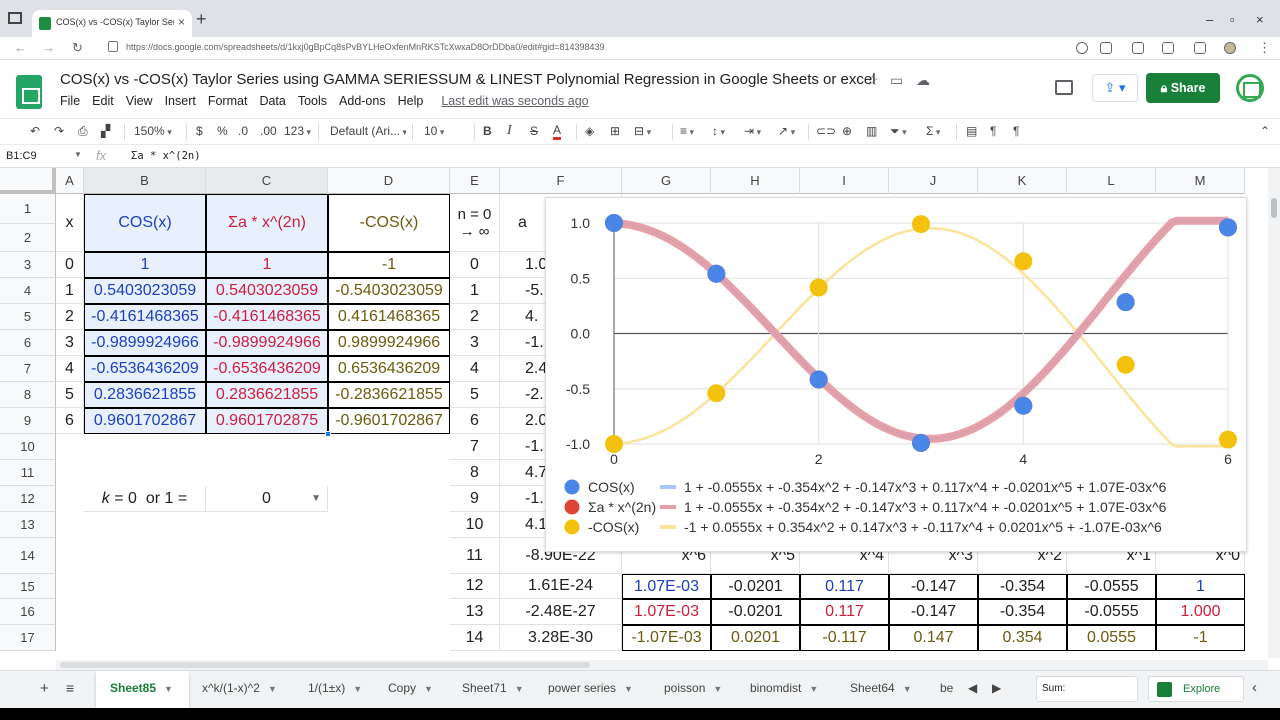 This screenshot has width=1280, height=720. What do you see at coordinates (475, 181) in the screenshot?
I see `column-header-e: E` at bounding box center [475, 181].